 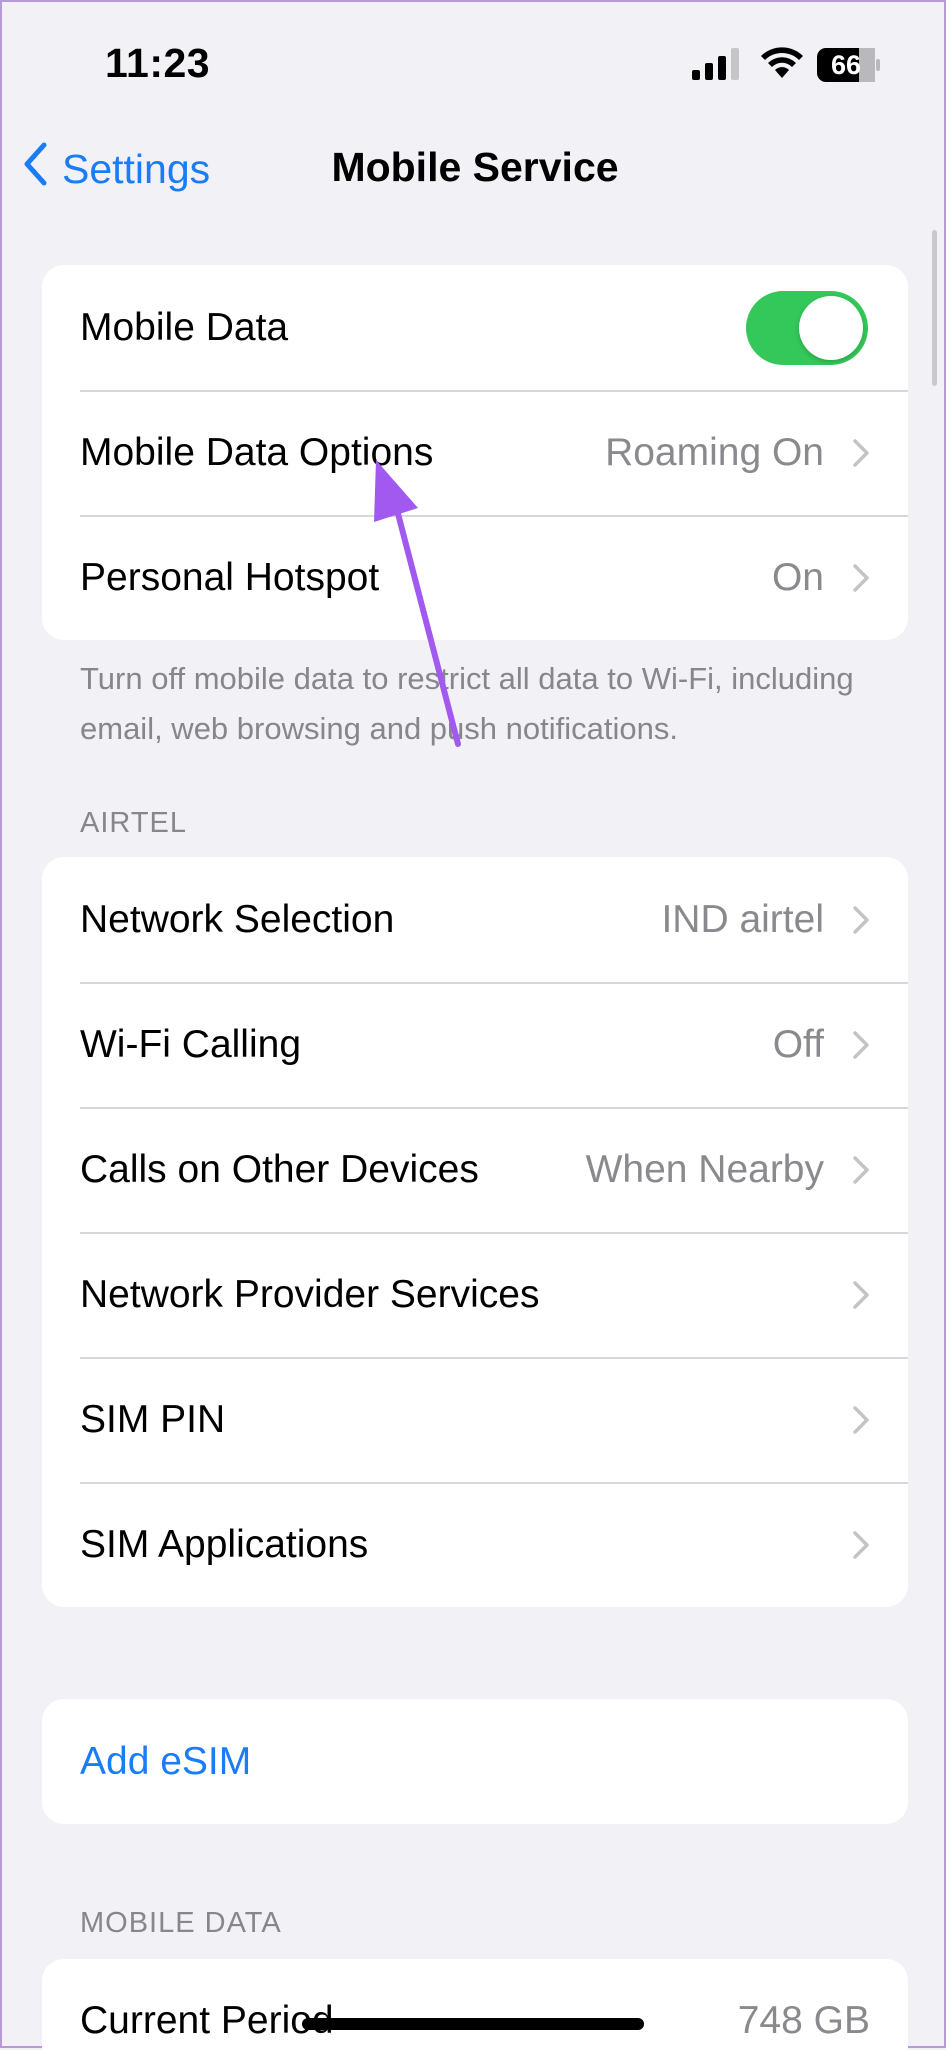 I want to click on back-button: Settings, so click(x=116, y=169).